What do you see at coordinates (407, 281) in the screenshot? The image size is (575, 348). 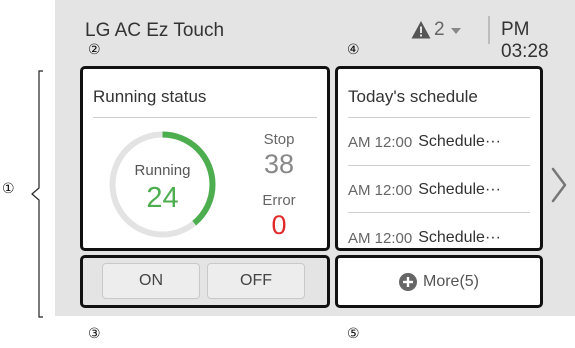 I see `plus-circle-icon` at bounding box center [407, 281].